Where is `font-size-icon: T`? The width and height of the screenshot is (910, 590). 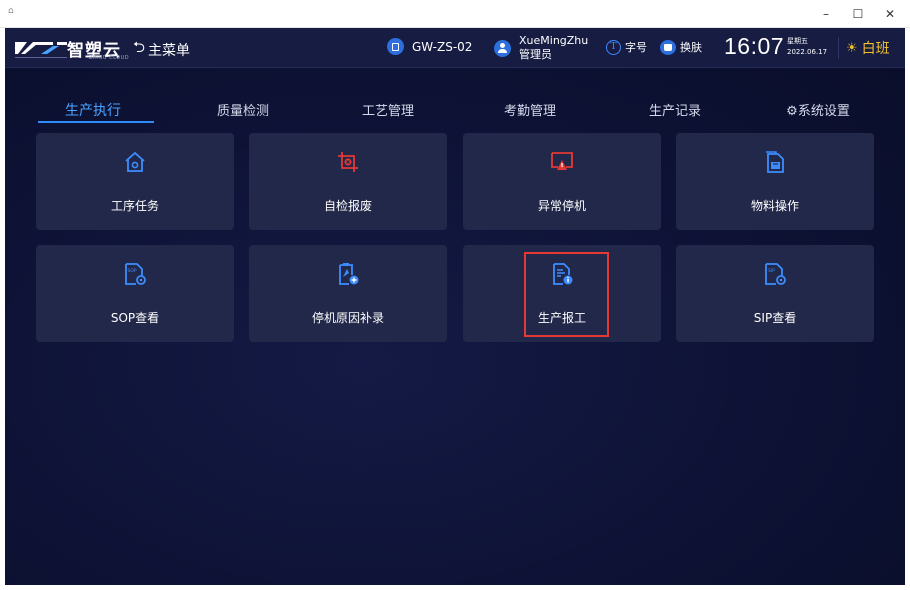
font-size-icon: T is located at coordinates (613, 47).